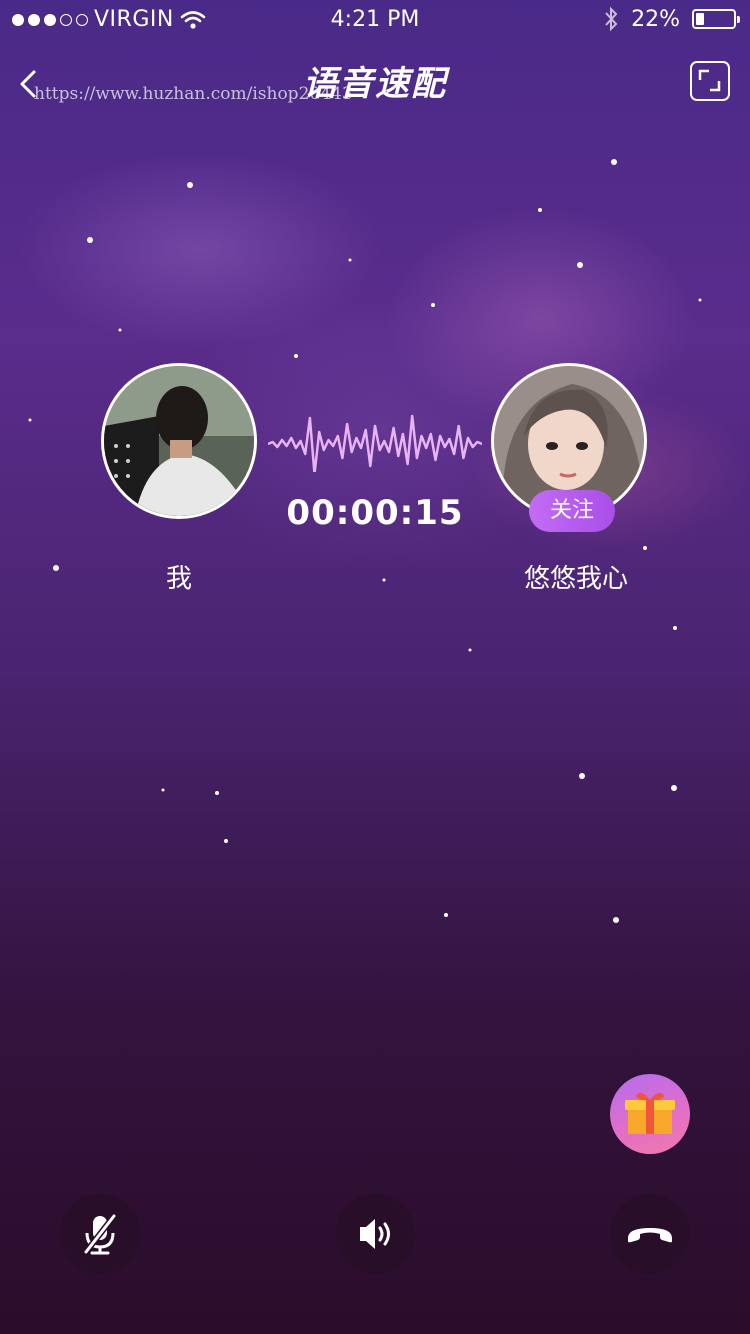 This screenshot has width=750, height=1334. What do you see at coordinates (655, 19) in the screenshot?
I see `battery-percent: 22%` at bounding box center [655, 19].